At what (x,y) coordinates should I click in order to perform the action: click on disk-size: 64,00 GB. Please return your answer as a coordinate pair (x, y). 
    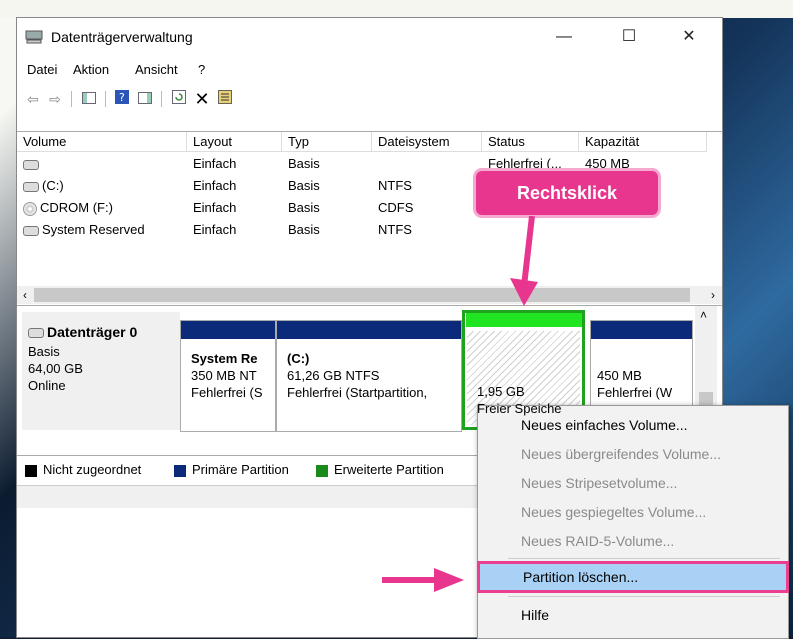
    Looking at the image, I should click on (55, 368).